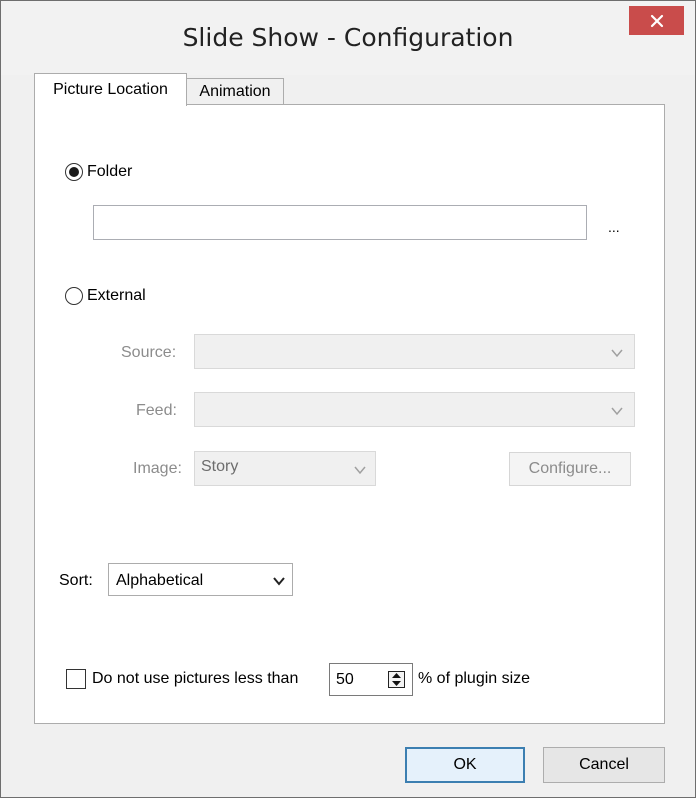  What do you see at coordinates (340, 222) in the screenshot?
I see `folder-path-input` at bounding box center [340, 222].